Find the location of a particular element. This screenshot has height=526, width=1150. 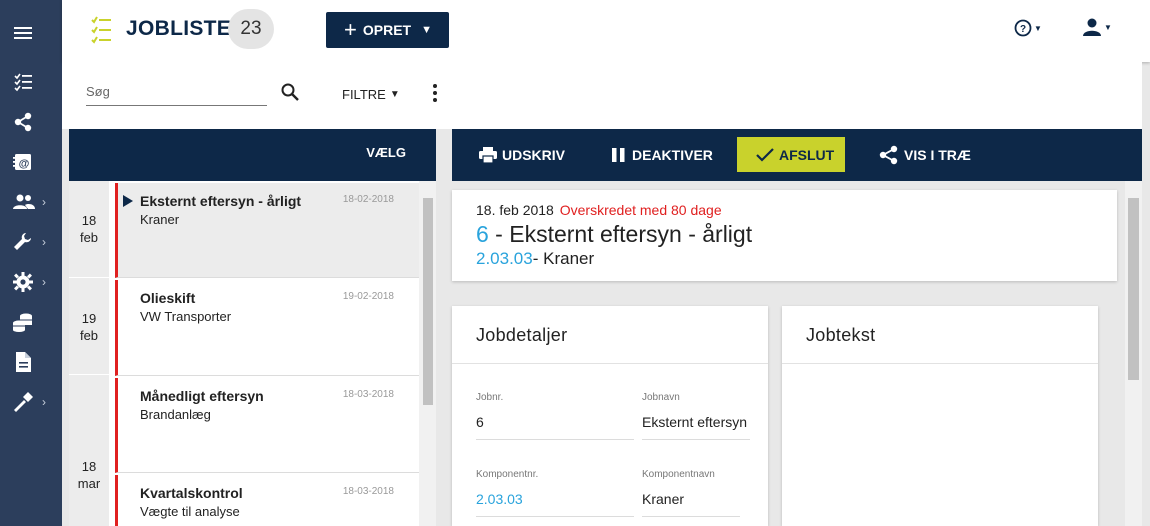

list-header: VÆLG is located at coordinates (252, 155).